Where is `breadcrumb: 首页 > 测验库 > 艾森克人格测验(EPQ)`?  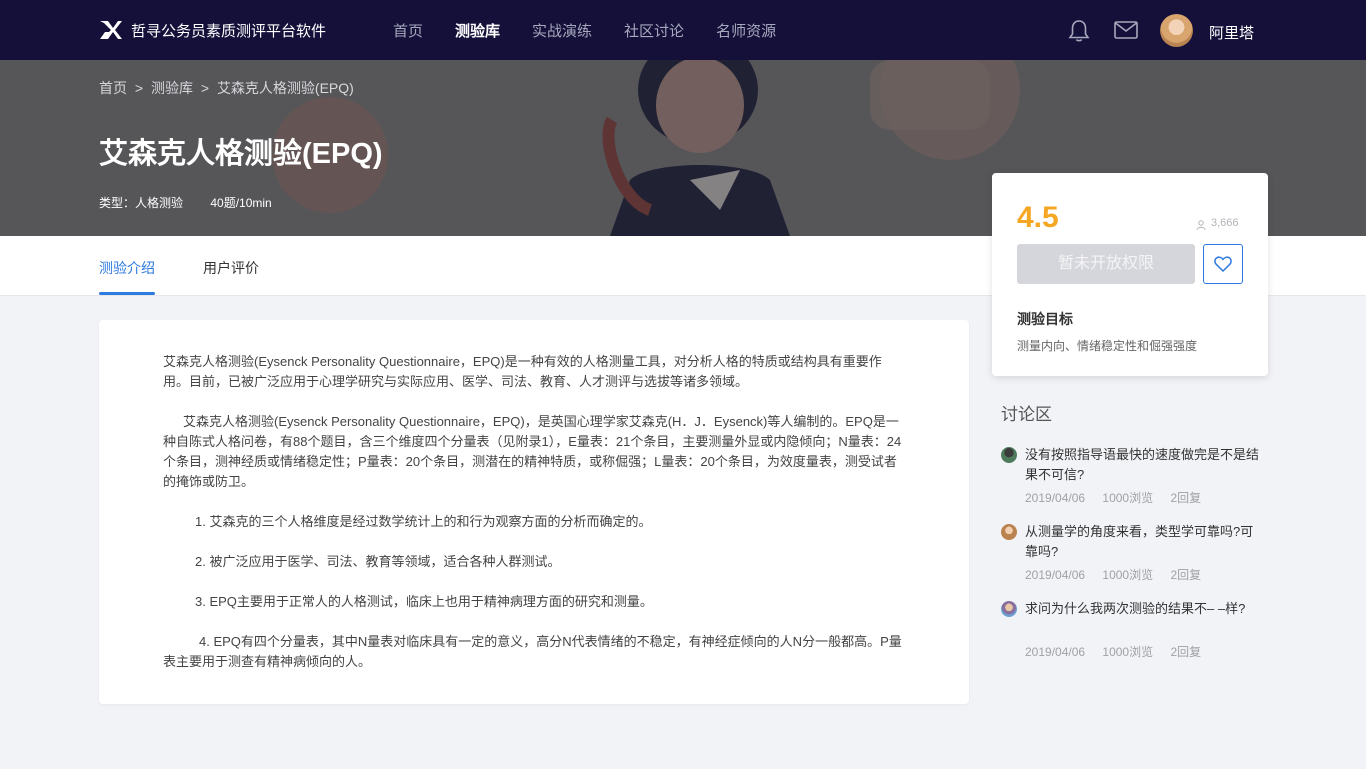 breadcrumb: 首页 > 测验库 > 艾森克人格测验(EPQ) is located at coordinates (228, 88).